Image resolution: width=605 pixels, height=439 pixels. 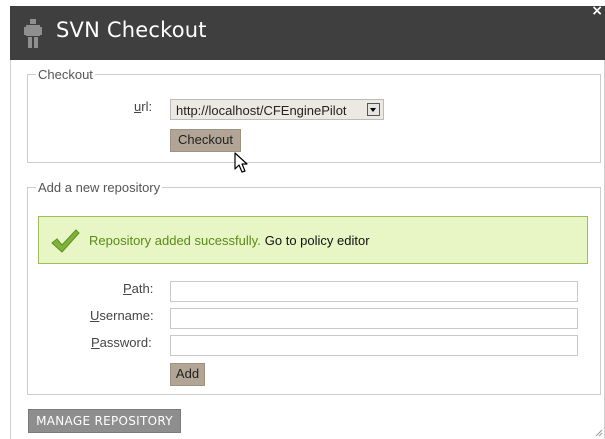 I want to click on path-label-mnemonic: P, so click(x=127, y=288).